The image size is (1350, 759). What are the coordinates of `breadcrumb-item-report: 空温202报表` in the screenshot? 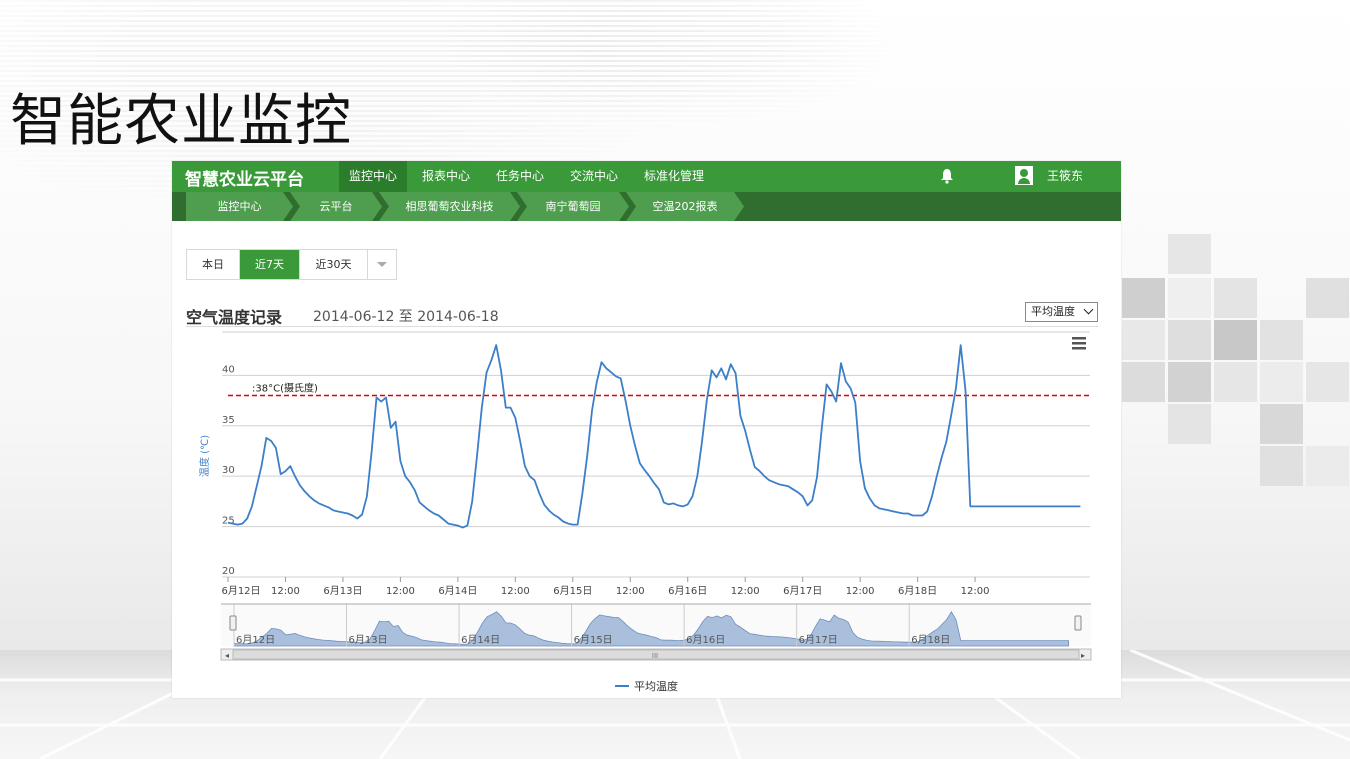 It's located at (685, 206).